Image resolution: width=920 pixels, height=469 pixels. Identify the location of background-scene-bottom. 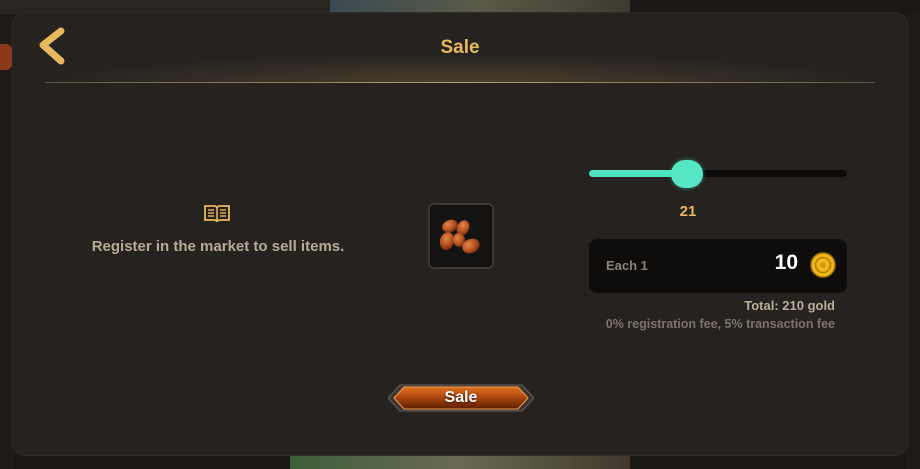
(460, 462).